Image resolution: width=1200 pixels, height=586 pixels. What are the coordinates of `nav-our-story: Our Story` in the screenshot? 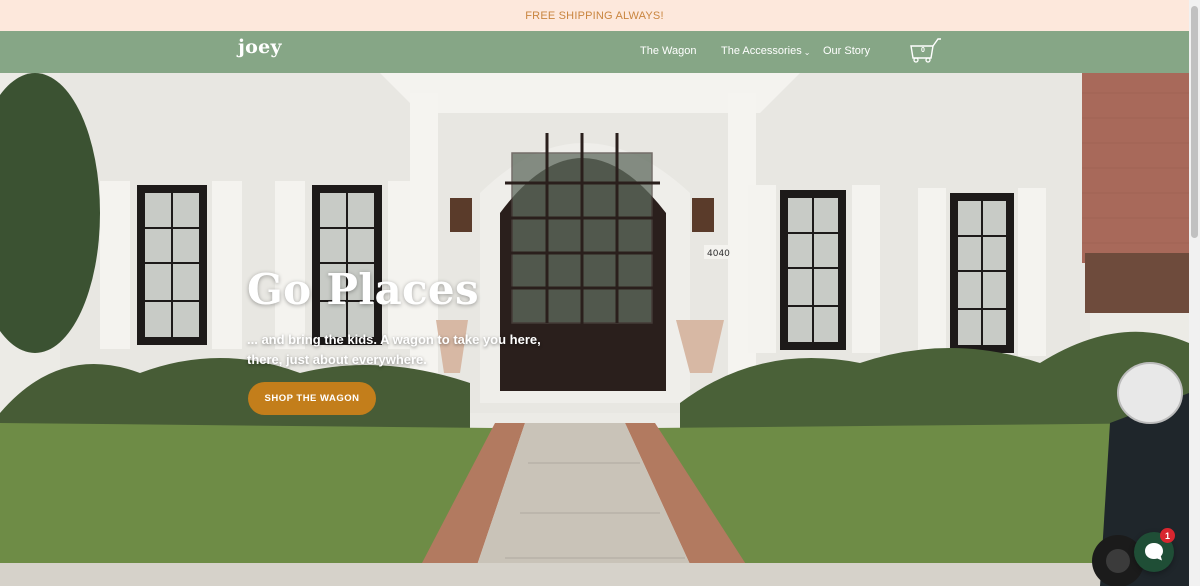 It's located at (846, 51).